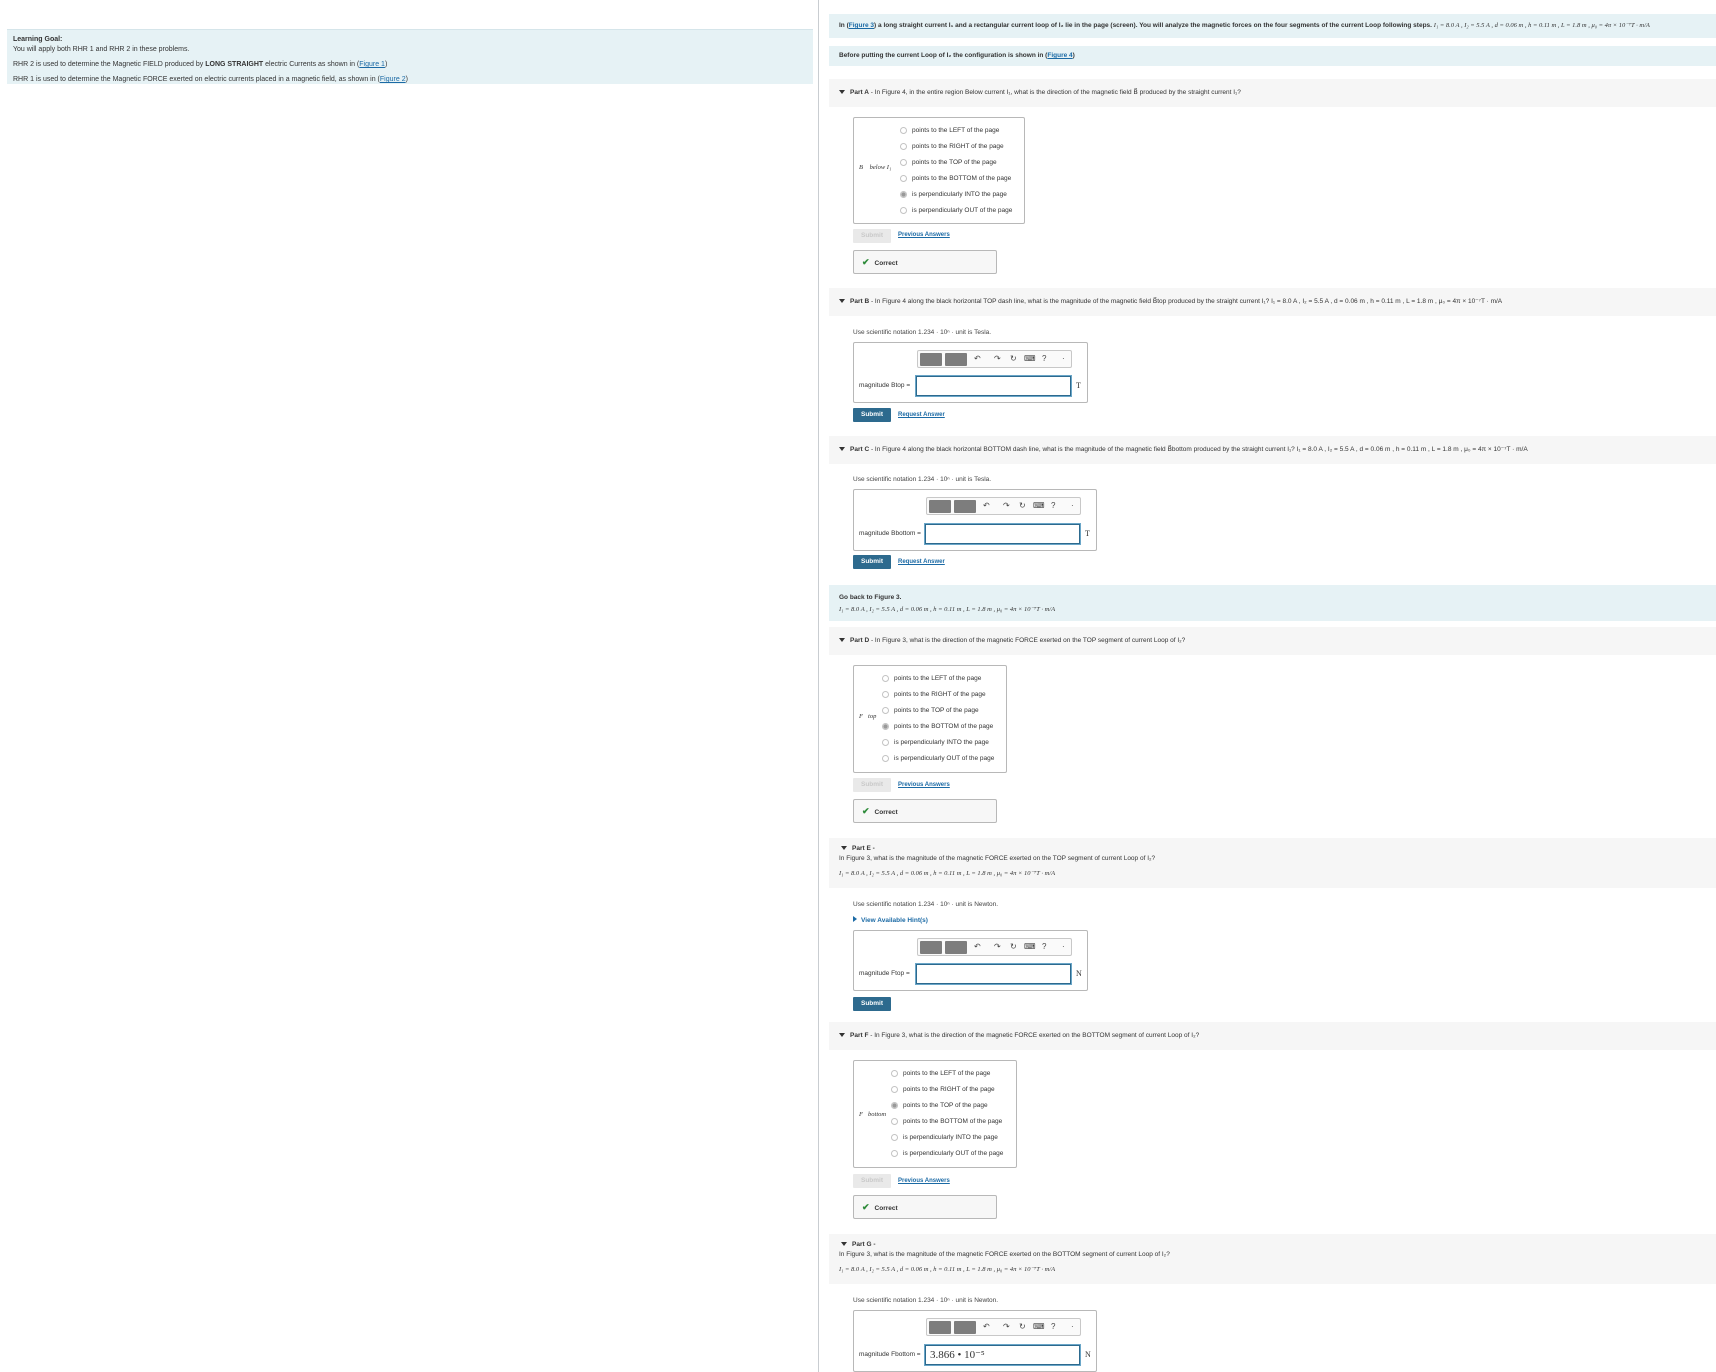 The image size is (1716, 1372). Describe the element at coordinates (934, 694) in the screenshot. I see `part-d-option: points to the RIGHT of the page` at that location.